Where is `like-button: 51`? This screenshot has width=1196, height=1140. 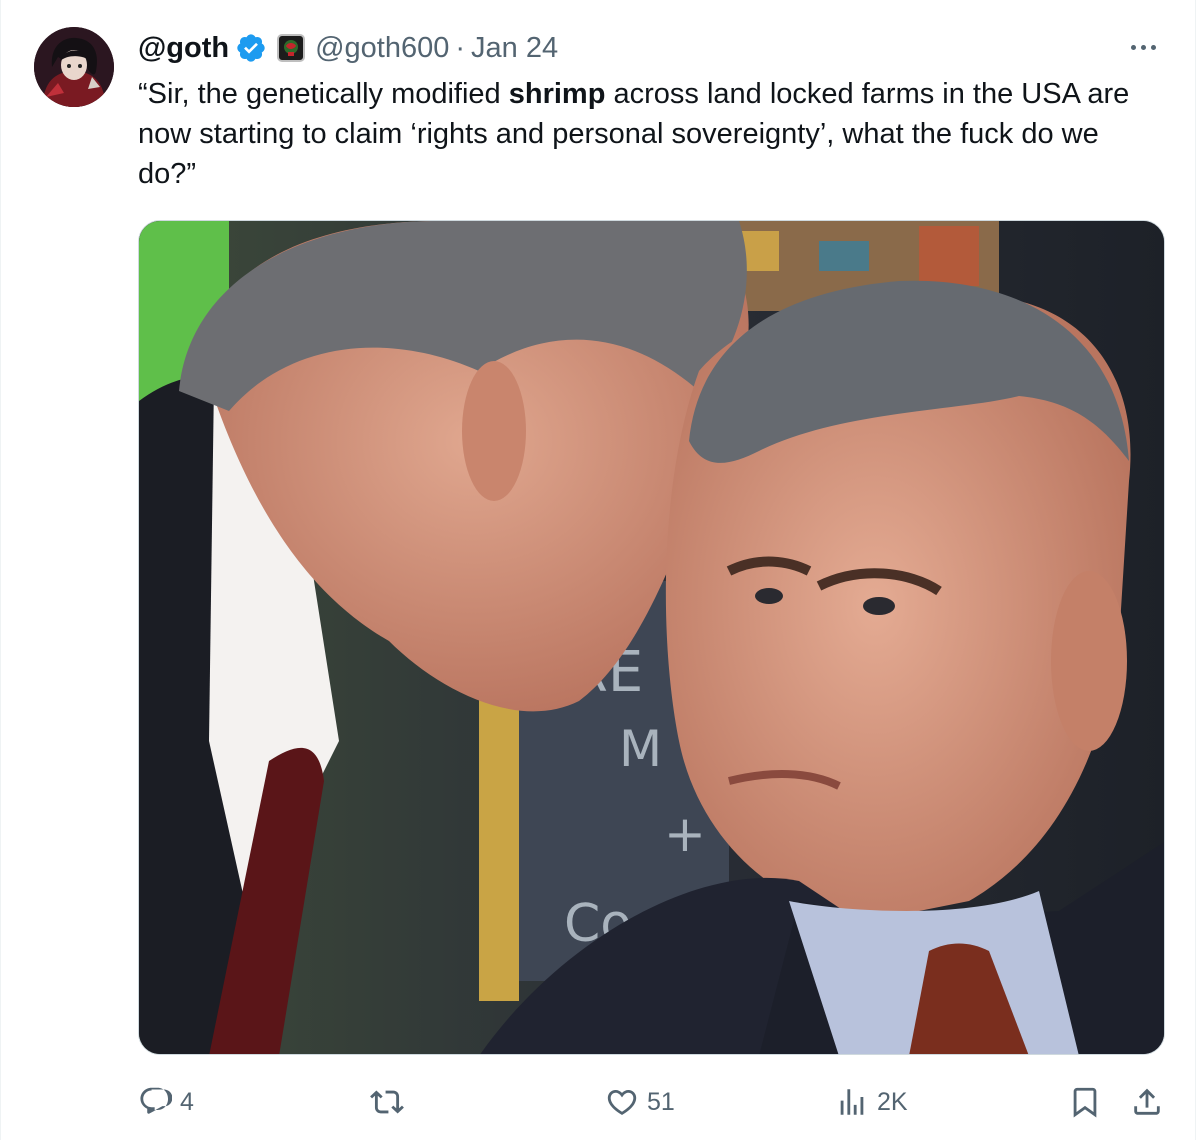
like-button: 51 is located at coordinates (640, 1102).